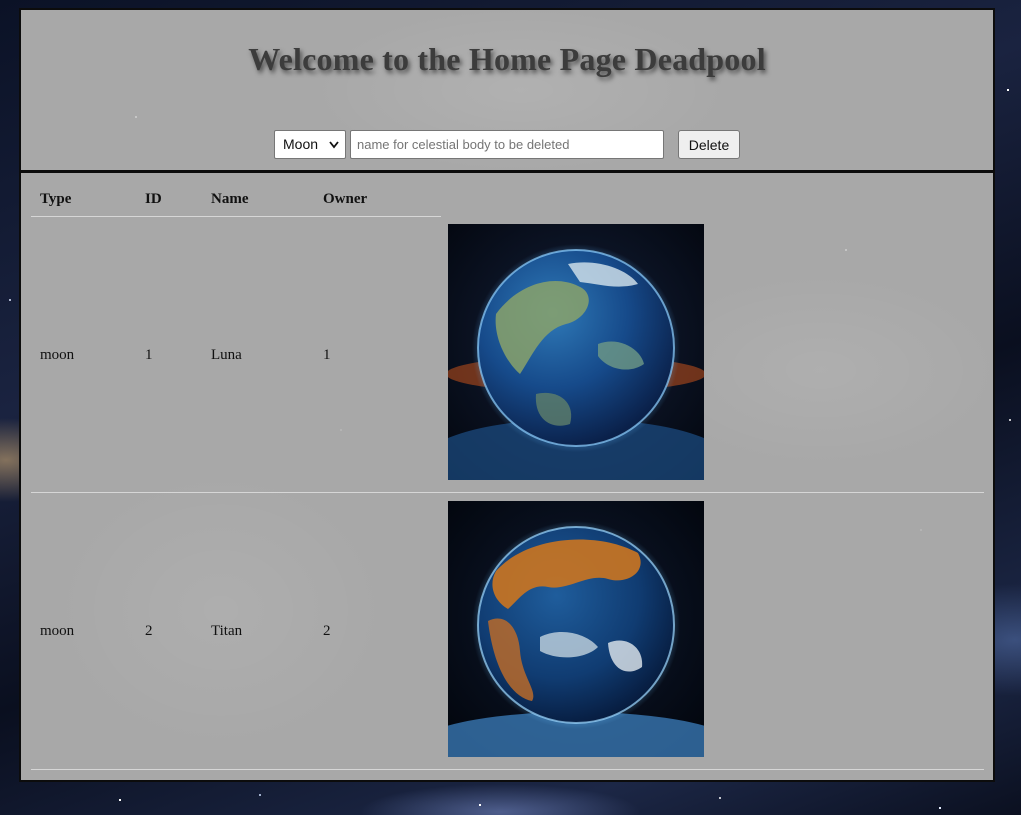 The height and width of the screenshot is (815, 1021). What do you see at coordinates (327, 355) in the screenshot?
I see `cell-owner: 1` at bounding box center [327, 355].